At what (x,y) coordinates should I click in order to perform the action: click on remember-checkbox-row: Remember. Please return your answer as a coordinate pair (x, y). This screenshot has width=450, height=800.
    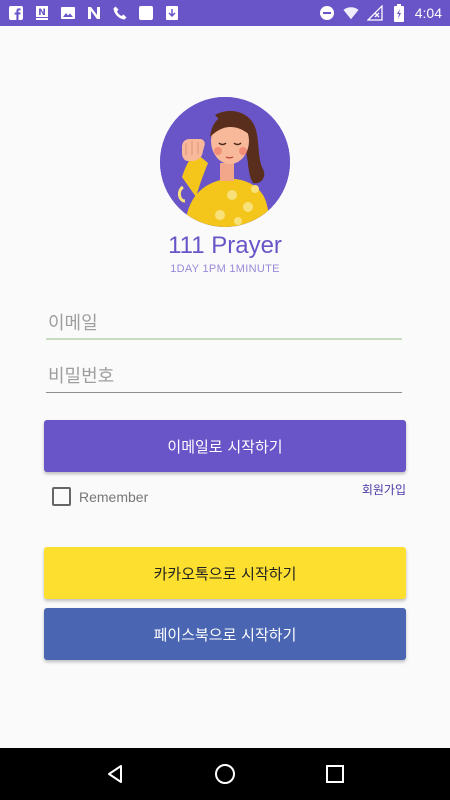
    Looking at the image, I should click on (100, 496).